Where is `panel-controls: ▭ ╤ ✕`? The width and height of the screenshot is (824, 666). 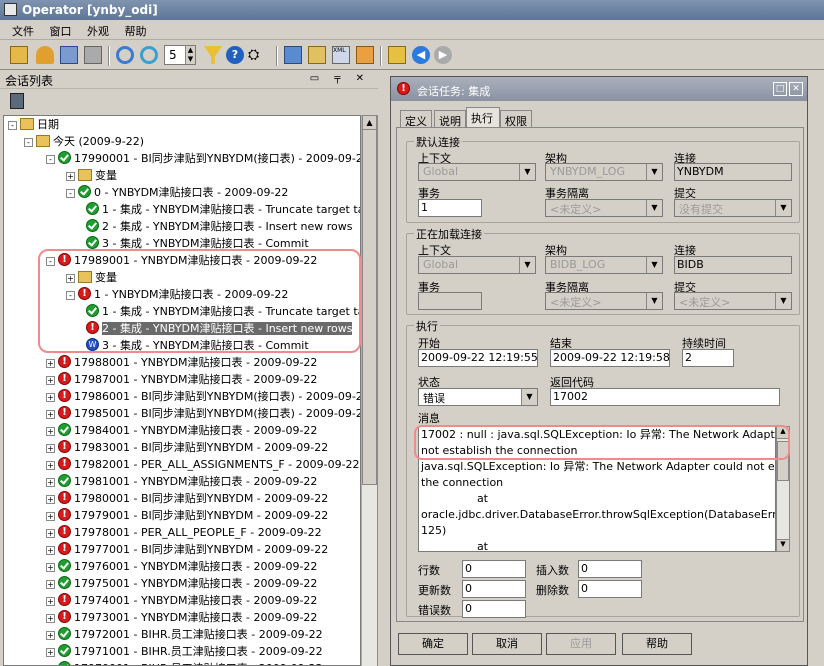 panel-controls: ▭ ╤ ✕ is located at coordinates (340, 78).